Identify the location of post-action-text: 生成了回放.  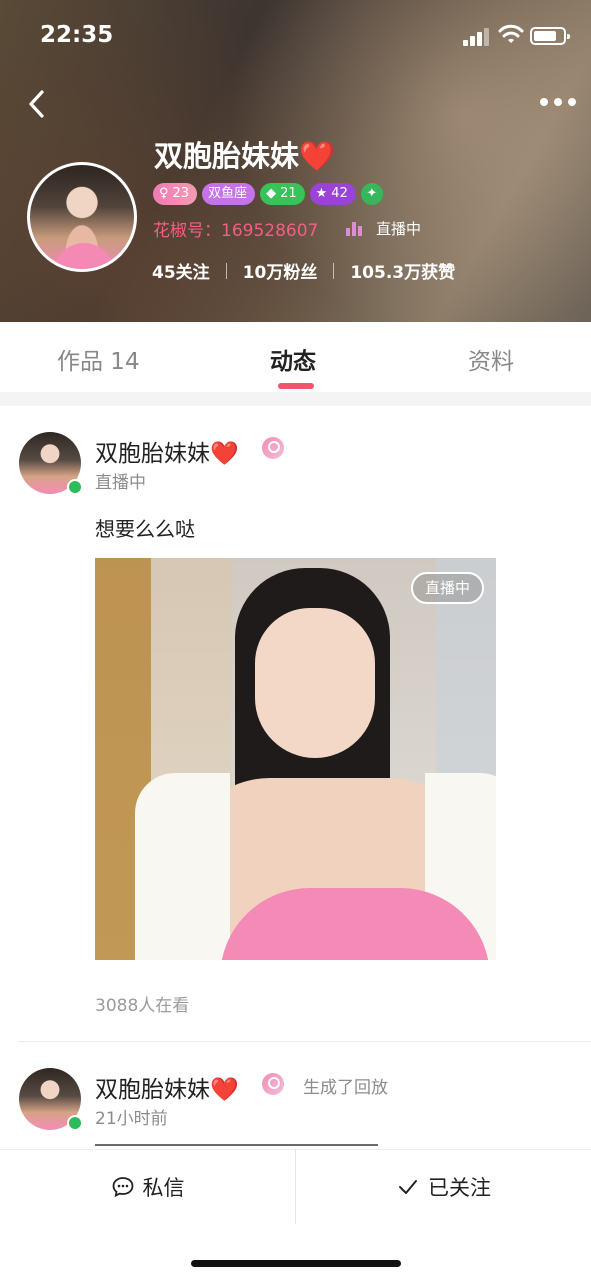
(345, 1088).